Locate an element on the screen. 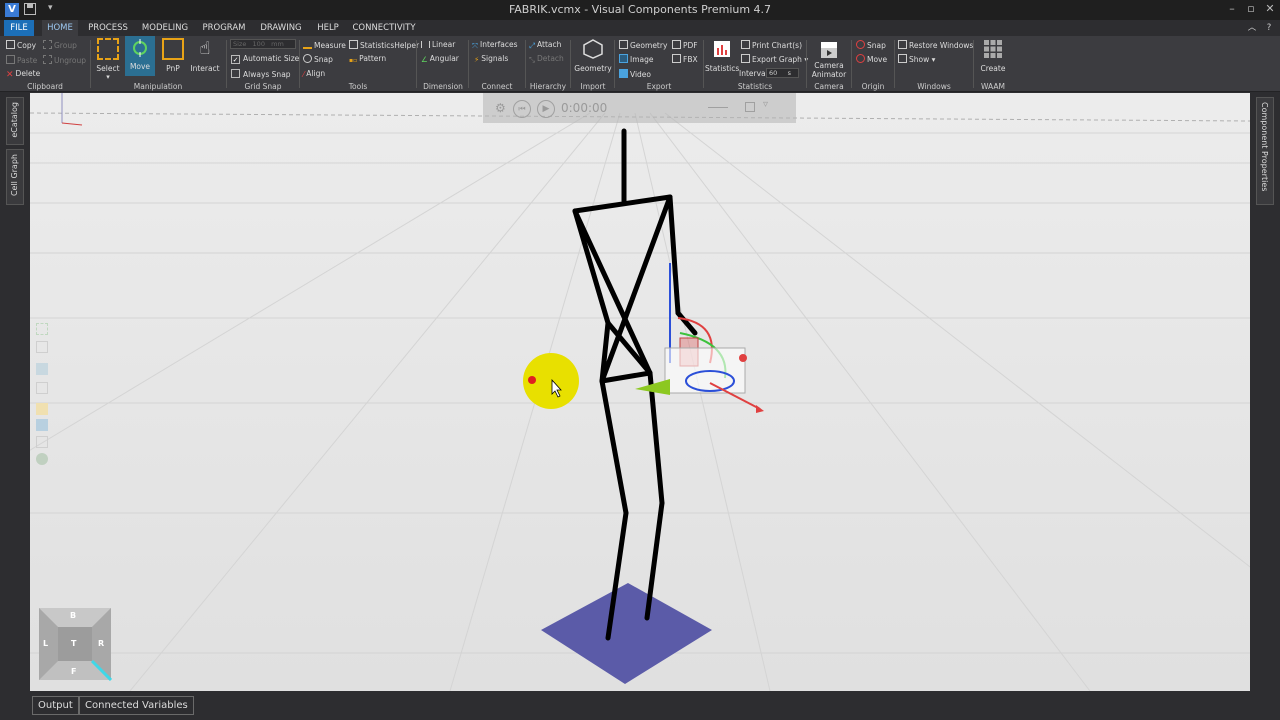 This screenshot has height=720, width=1280. collapse-ribbon-icon: ︿ is located at coordinates (1252, 28).